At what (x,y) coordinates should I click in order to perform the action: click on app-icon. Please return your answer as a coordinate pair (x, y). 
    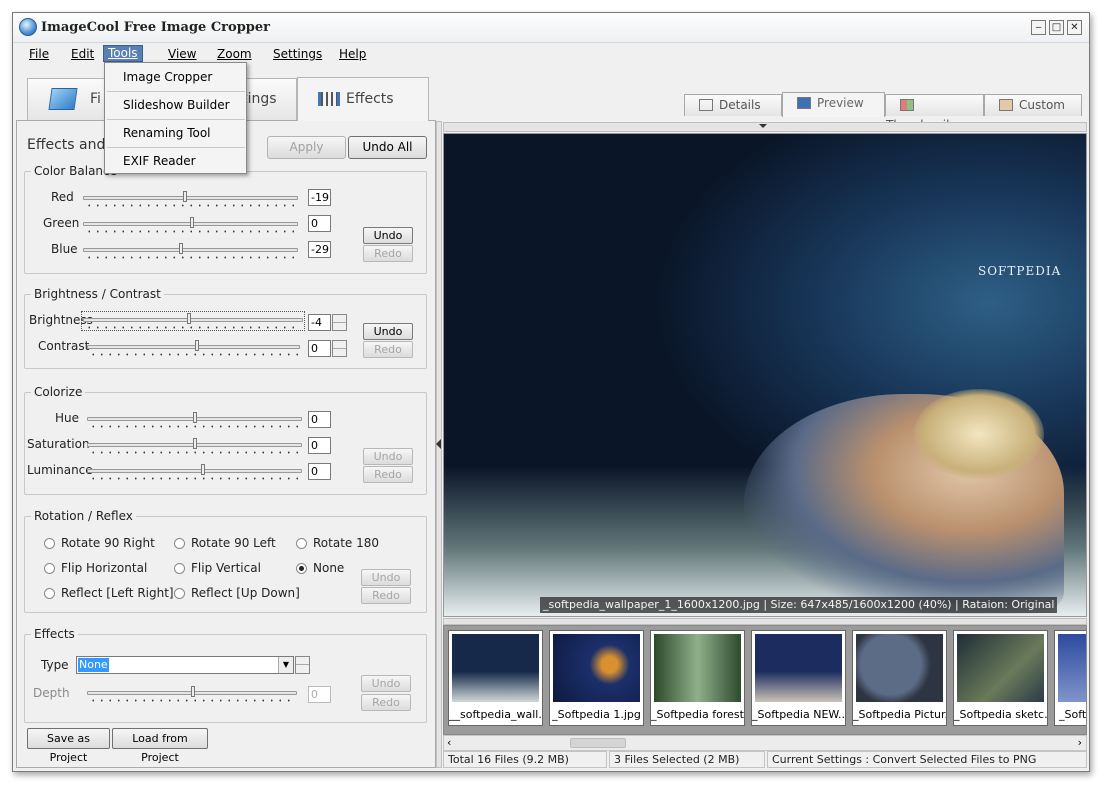
    Looking at the image, I should click on (28, 27).